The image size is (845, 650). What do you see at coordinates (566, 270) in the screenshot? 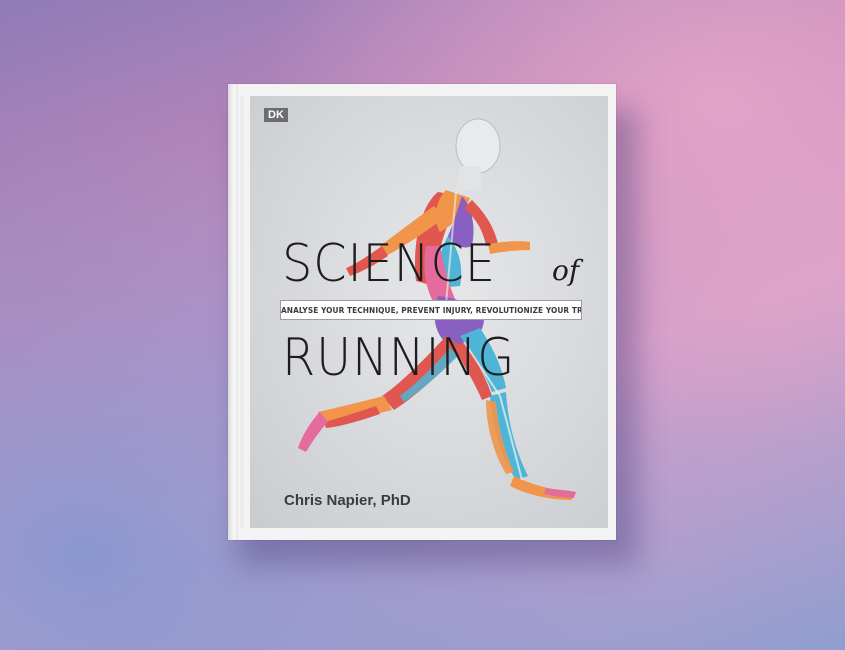
I see `book-title-of: of` at bounding box center [566, 270].